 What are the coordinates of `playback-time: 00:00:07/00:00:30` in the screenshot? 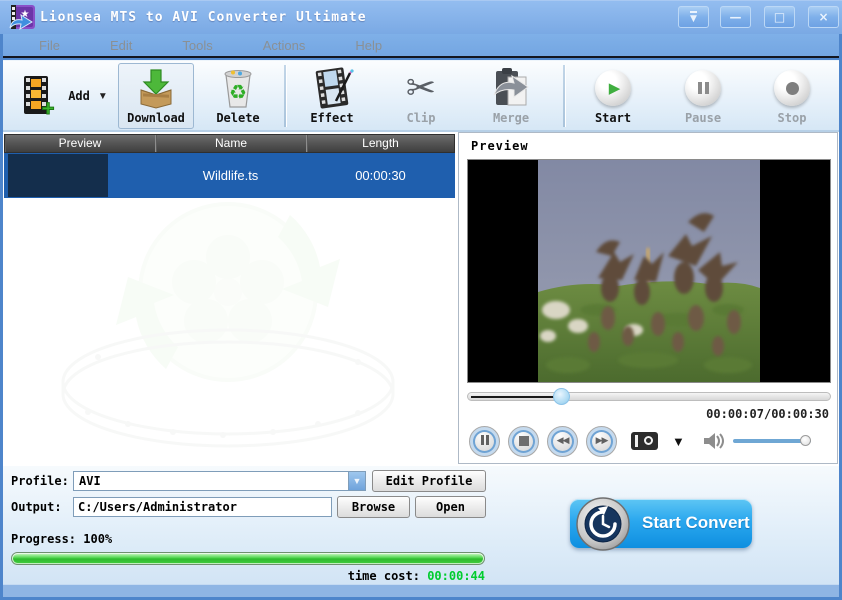 It's located at (767, 414).